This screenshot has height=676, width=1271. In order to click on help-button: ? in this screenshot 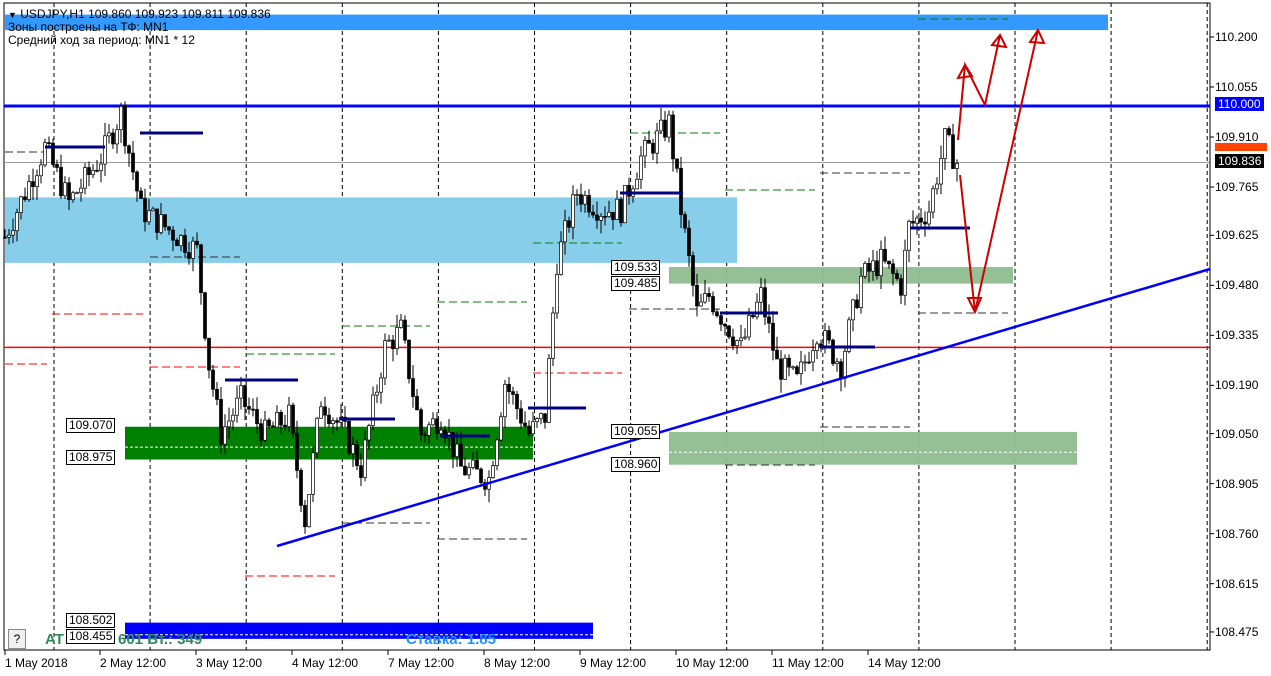, I will do `click(17, 639)`.